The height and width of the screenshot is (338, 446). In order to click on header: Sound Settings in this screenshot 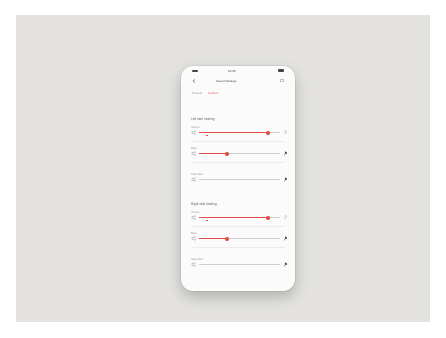, I will do `click(238, 81)`.